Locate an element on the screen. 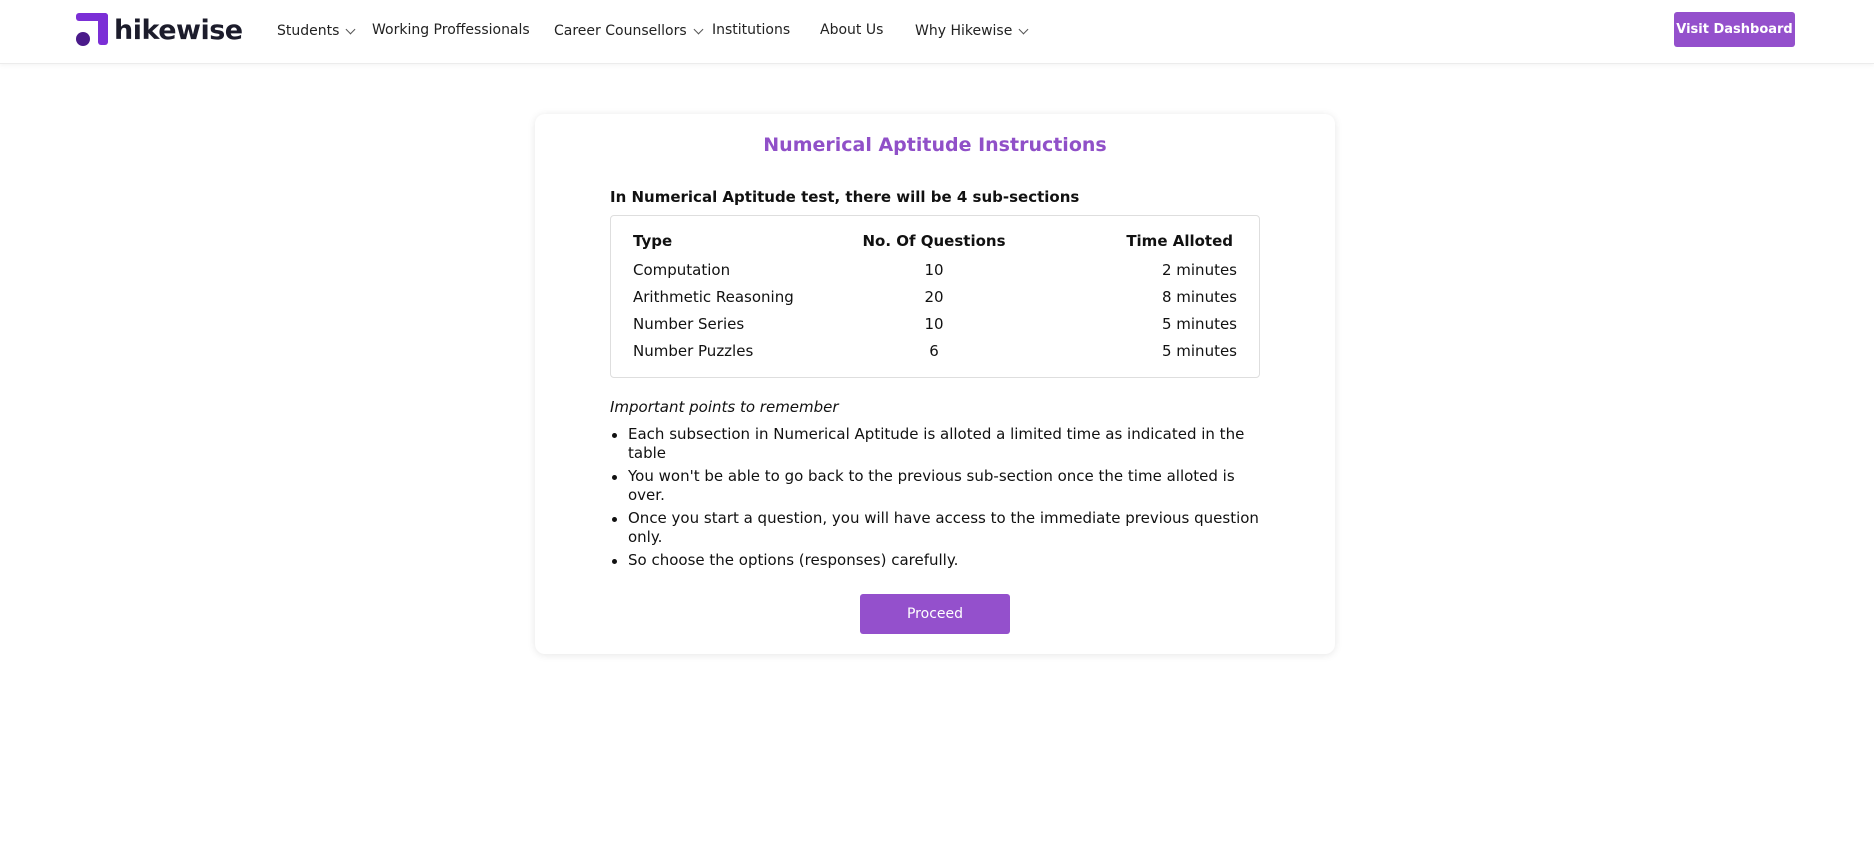  nav-students-label: Students is located at coordinates (308, 31).